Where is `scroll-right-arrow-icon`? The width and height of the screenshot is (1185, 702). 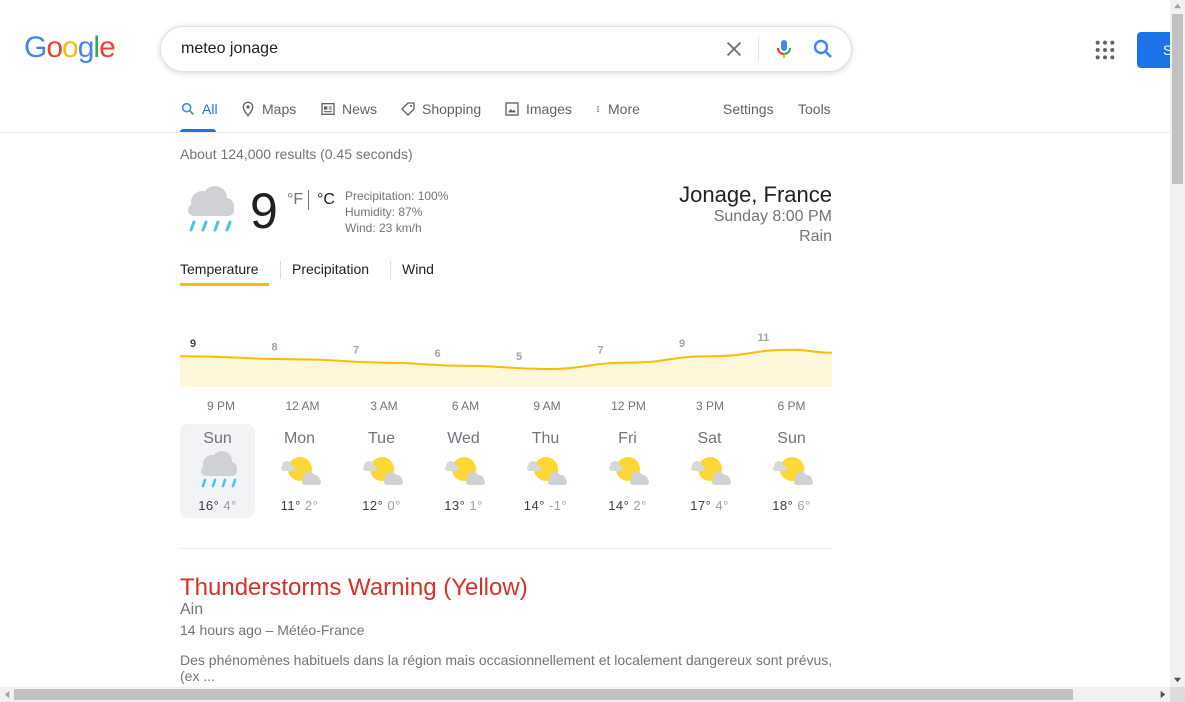
scroll-right-arrow-icon is located at coordinates (1162, 694).